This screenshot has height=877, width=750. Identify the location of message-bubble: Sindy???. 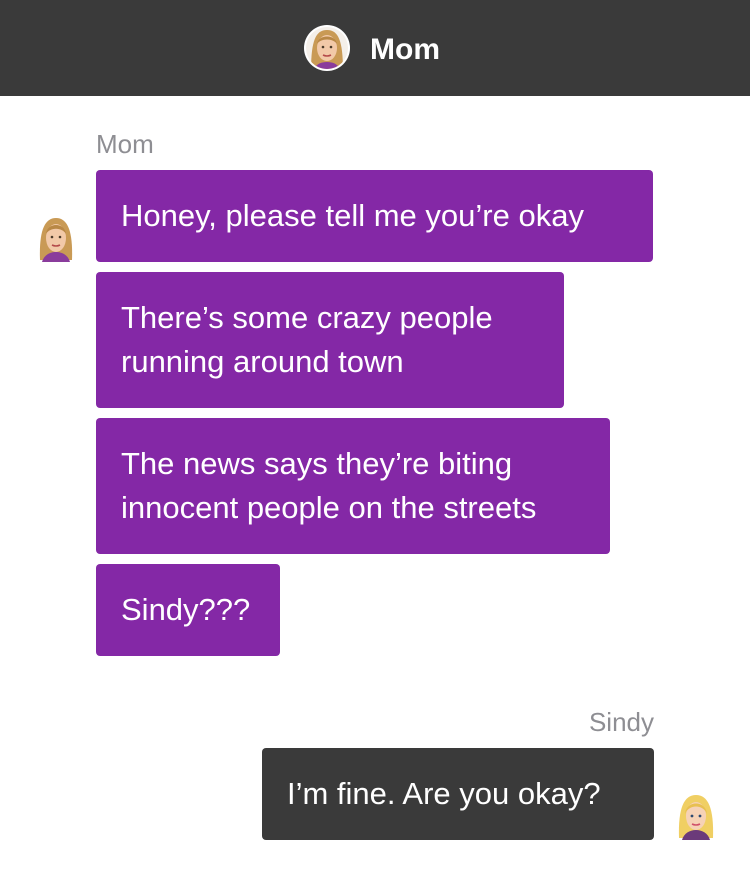
(188, 610).